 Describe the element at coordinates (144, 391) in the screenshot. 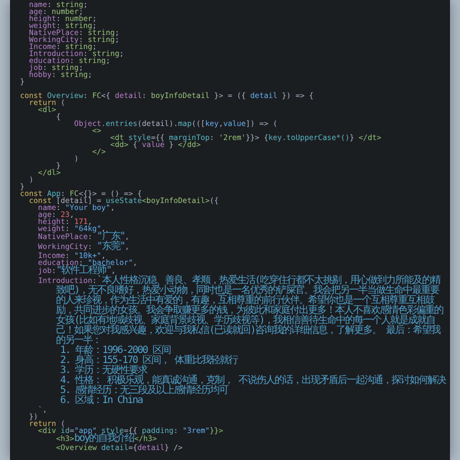

I see `code-line: 5. 感情经历：无三段及以上感情经历均可` at that location.